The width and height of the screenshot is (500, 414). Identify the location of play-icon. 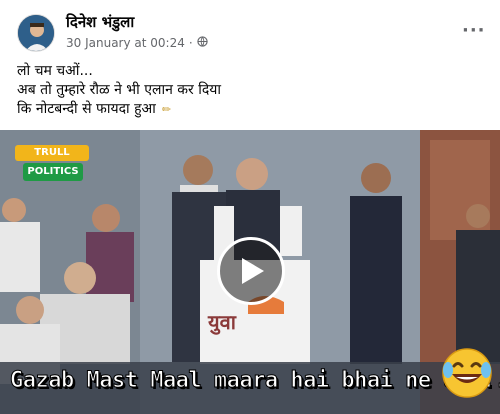
(251, 271).